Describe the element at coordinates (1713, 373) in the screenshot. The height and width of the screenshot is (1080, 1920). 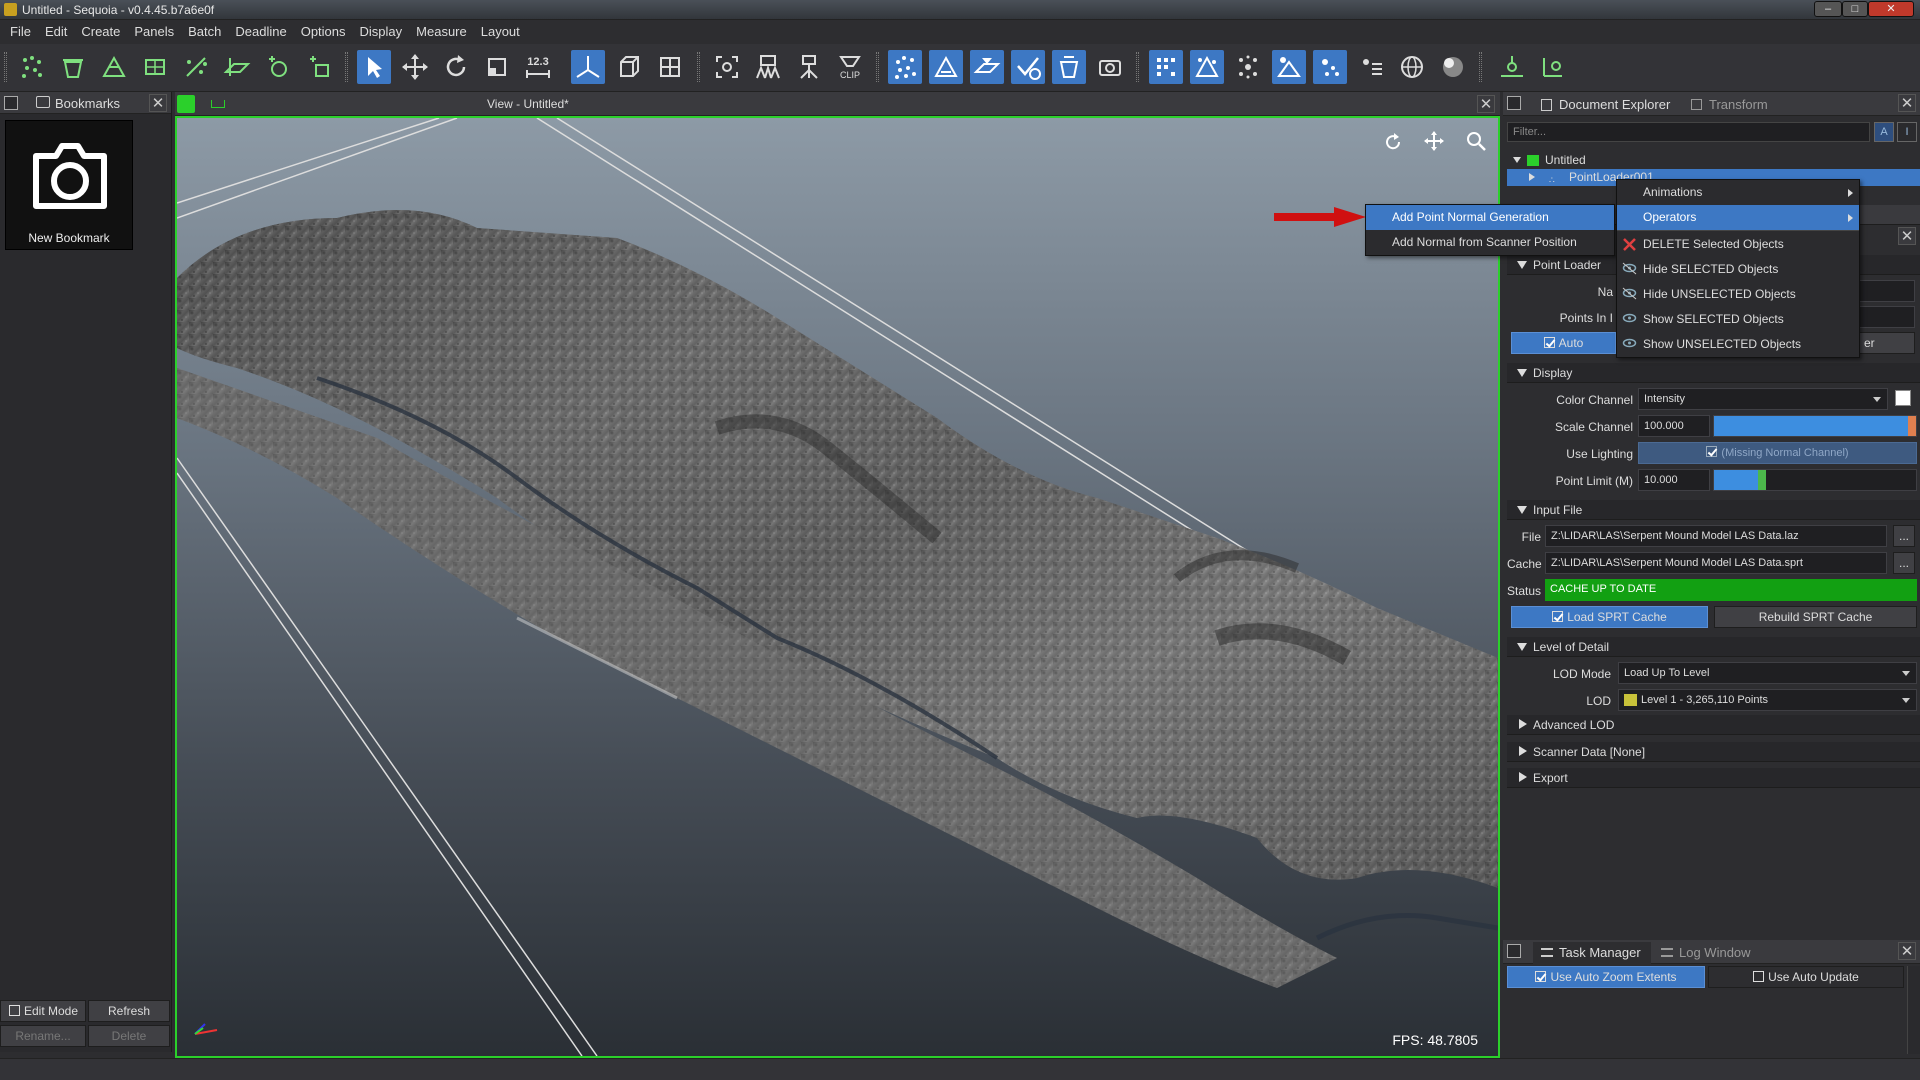
I see `section-display: Display` at that location.